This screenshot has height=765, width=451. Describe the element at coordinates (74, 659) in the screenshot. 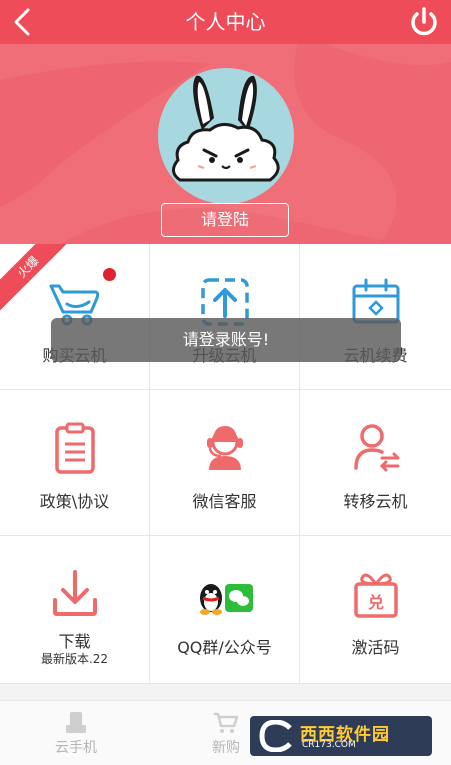

I see `version-label: 最新版本.22` at that location.